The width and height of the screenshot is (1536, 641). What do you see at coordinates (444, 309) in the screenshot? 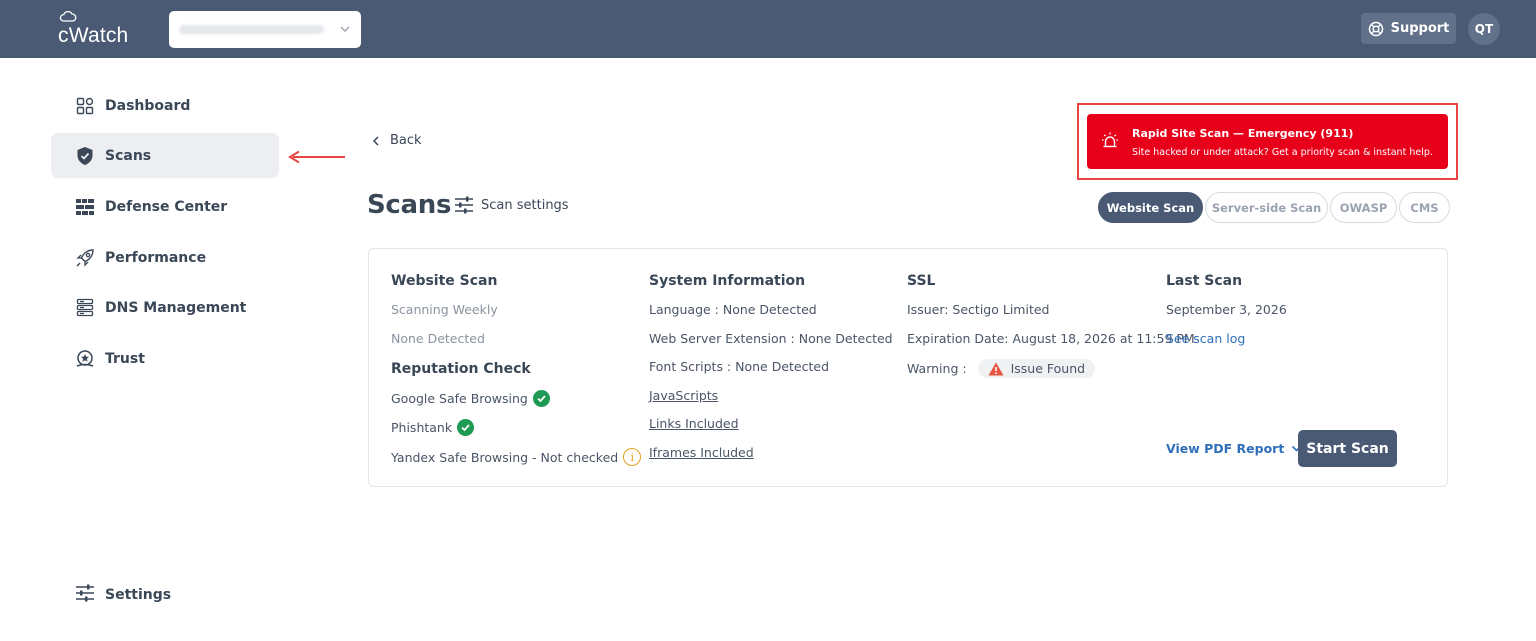
I see `scan-frequency: Scanning Weekly` at bounding box center [444, 309].